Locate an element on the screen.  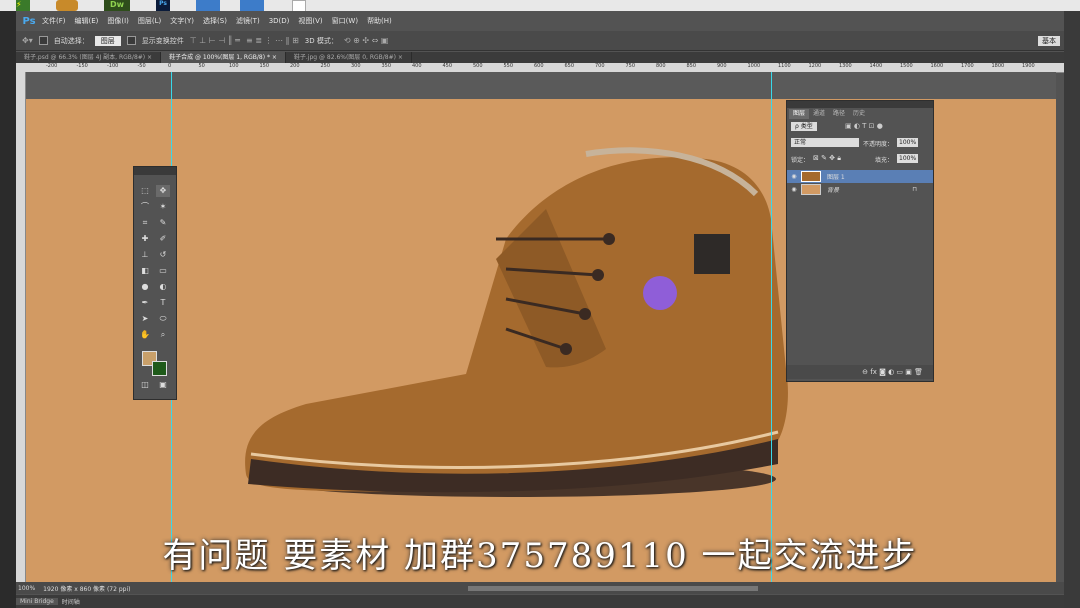
tab-document: 鞋子.jpg @ 82.6%(图层 0, RGB/8#) × is located at coordinates (349, 57).